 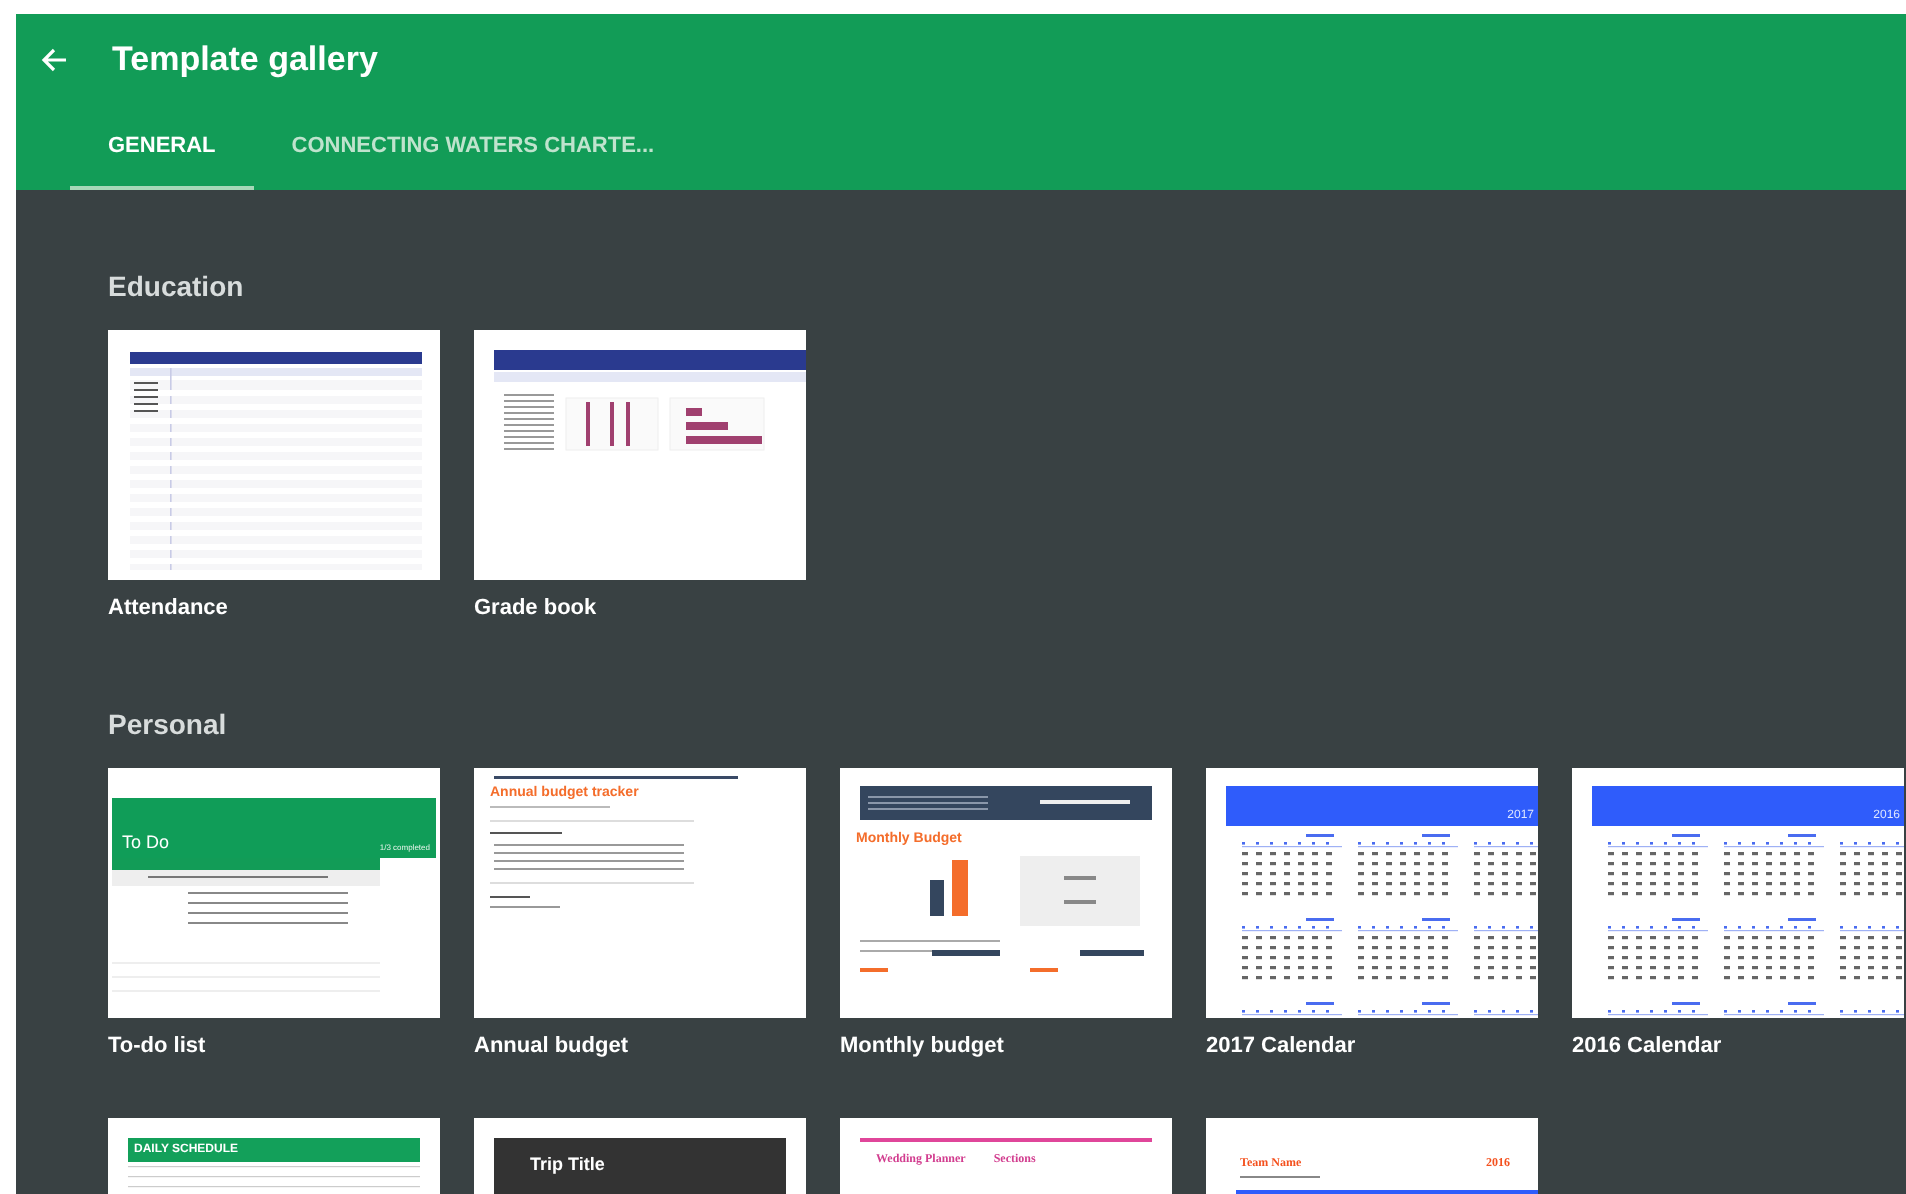 I want to click on template-name: 2016 Calendar, so click(x=1648, y=1046).